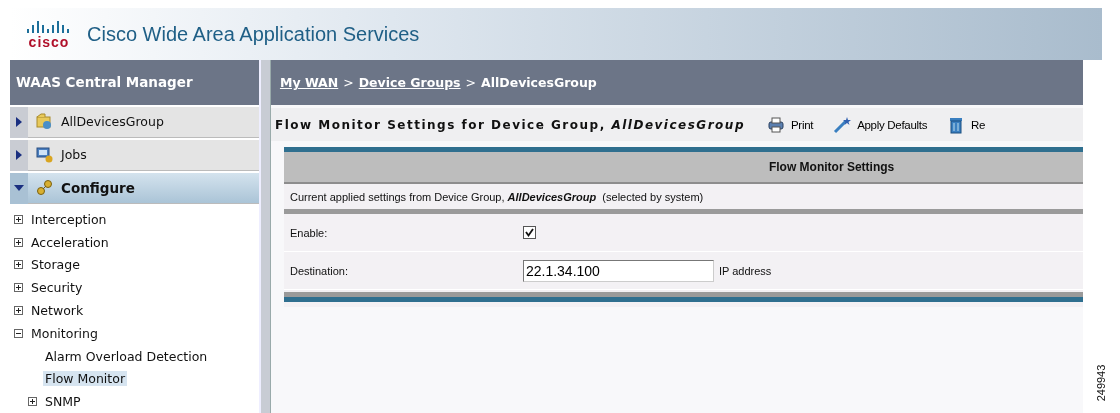 This screenshot has width=1120, height=413. I want to click on text-field: 22.1.34.100, so click(618, 270).